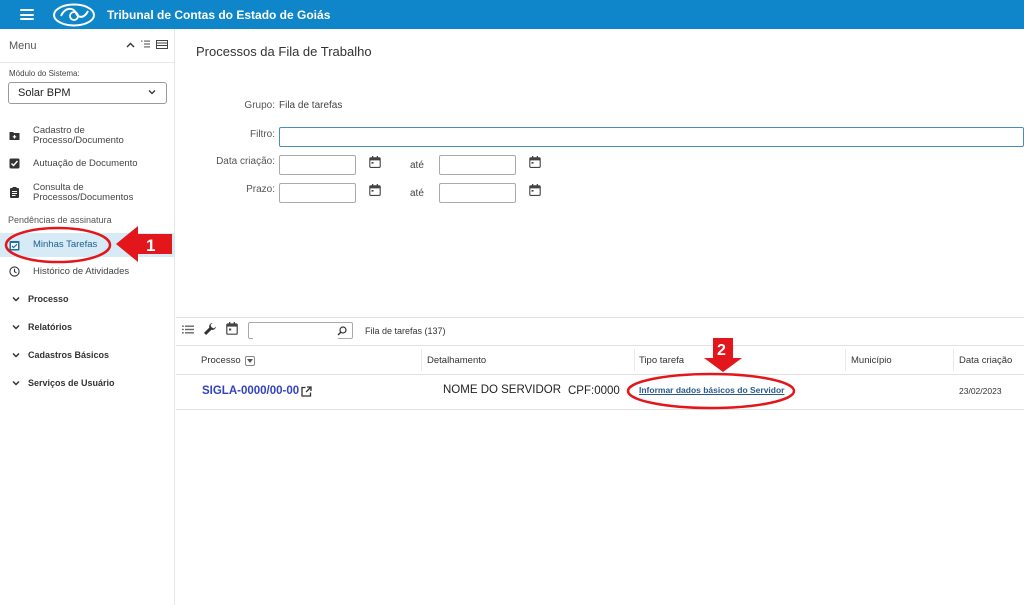  What do you see at coordinates (145, 45) in the screenshot?
I see `list-view-icon` at bounding box center [145, 45].